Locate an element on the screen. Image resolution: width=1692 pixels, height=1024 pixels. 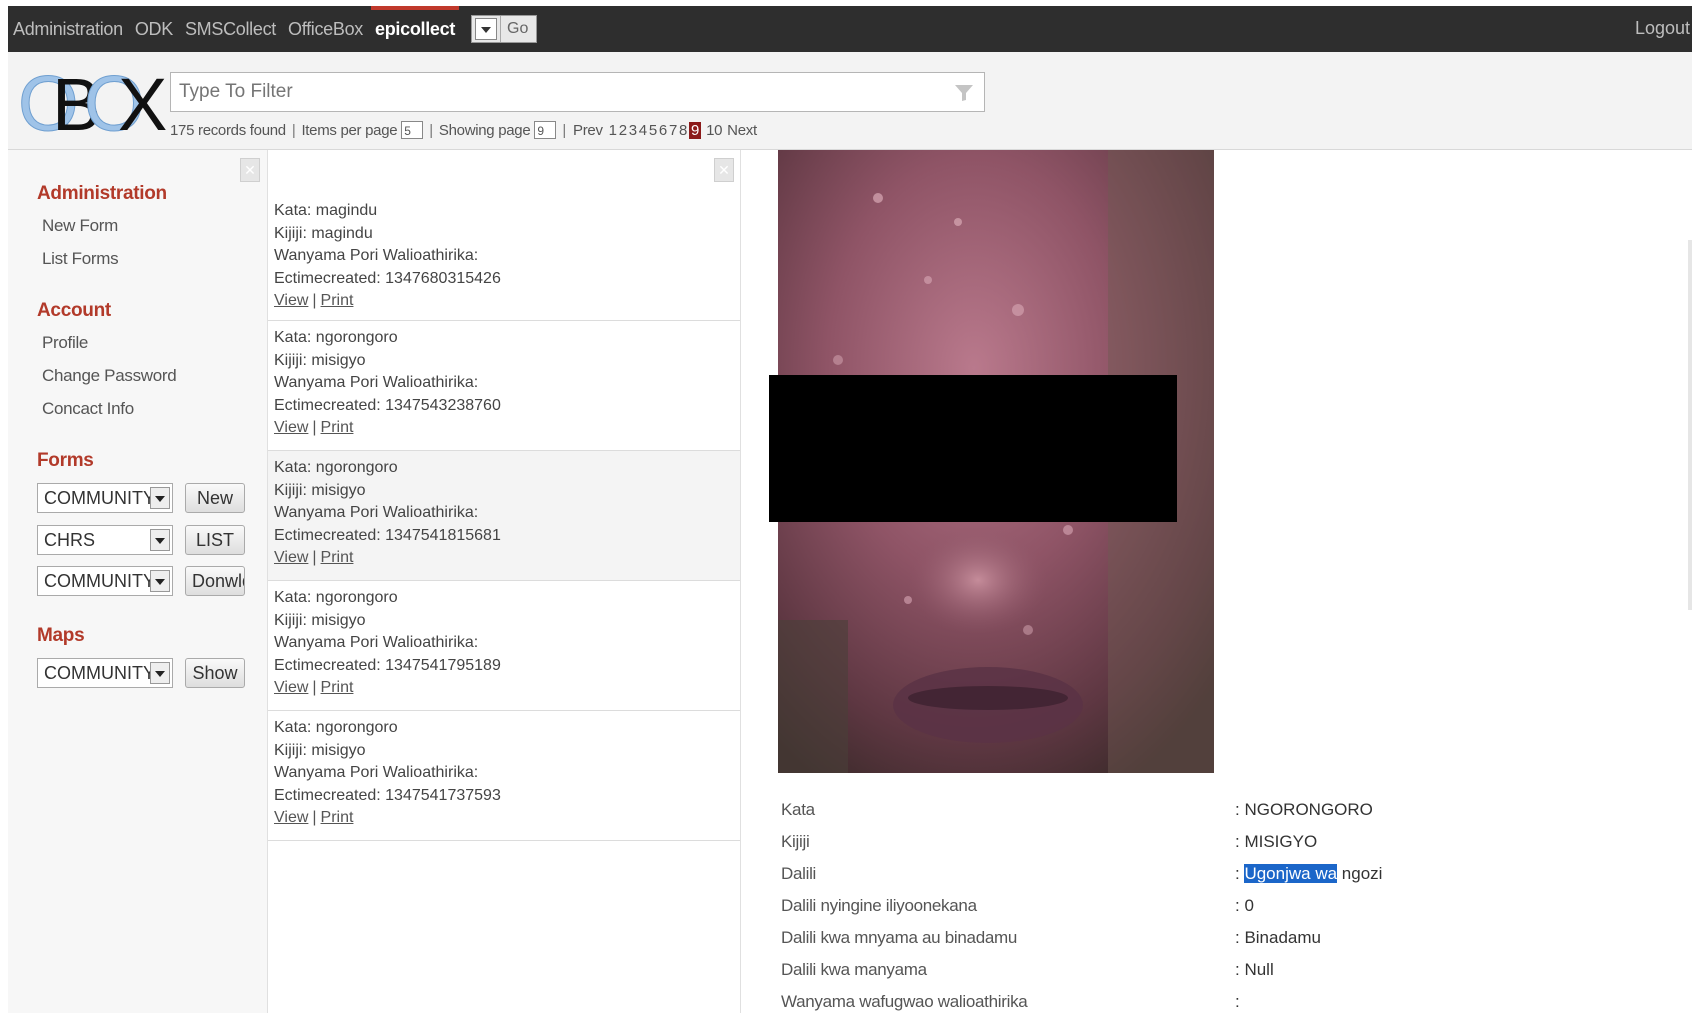
nav-dropdown: Go is located at coordinates (504, 29).